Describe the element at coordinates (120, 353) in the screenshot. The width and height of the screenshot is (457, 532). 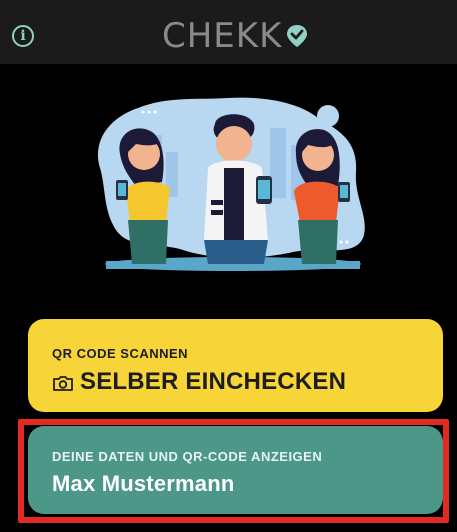
I see `scan-card-label: QR CODE SCANNEN` at that location.